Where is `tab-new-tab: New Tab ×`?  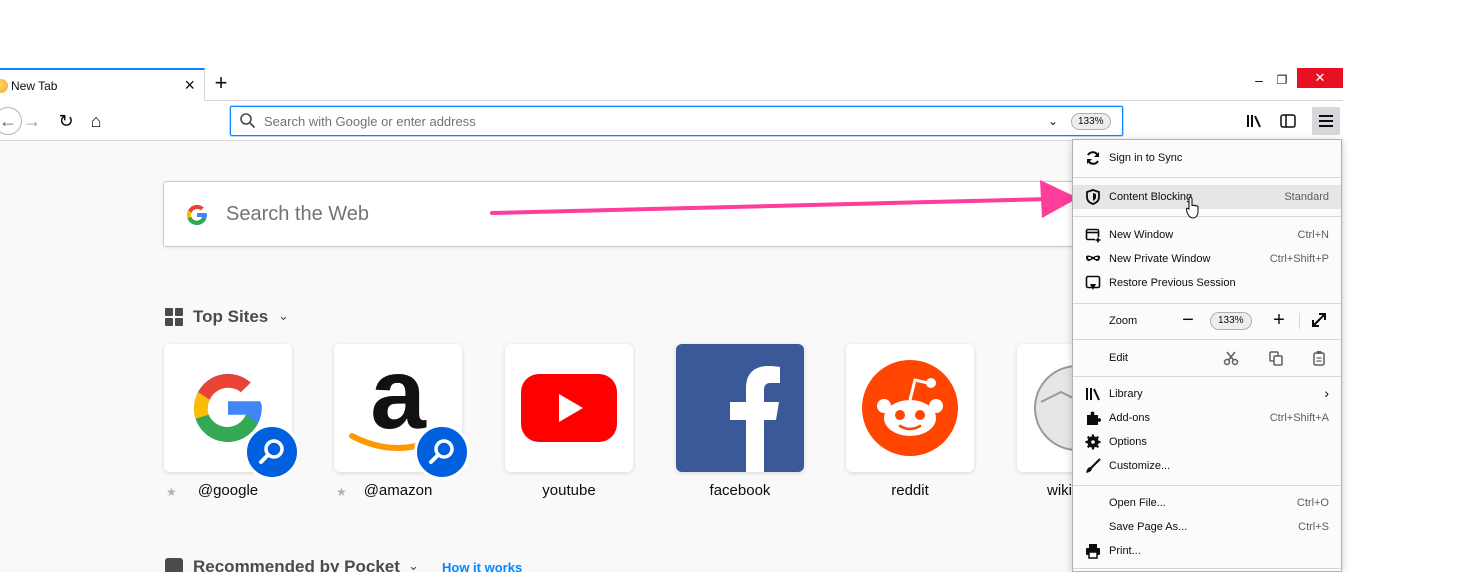 tab-new-tab: New Tab × is located at coordinates (102, 84).